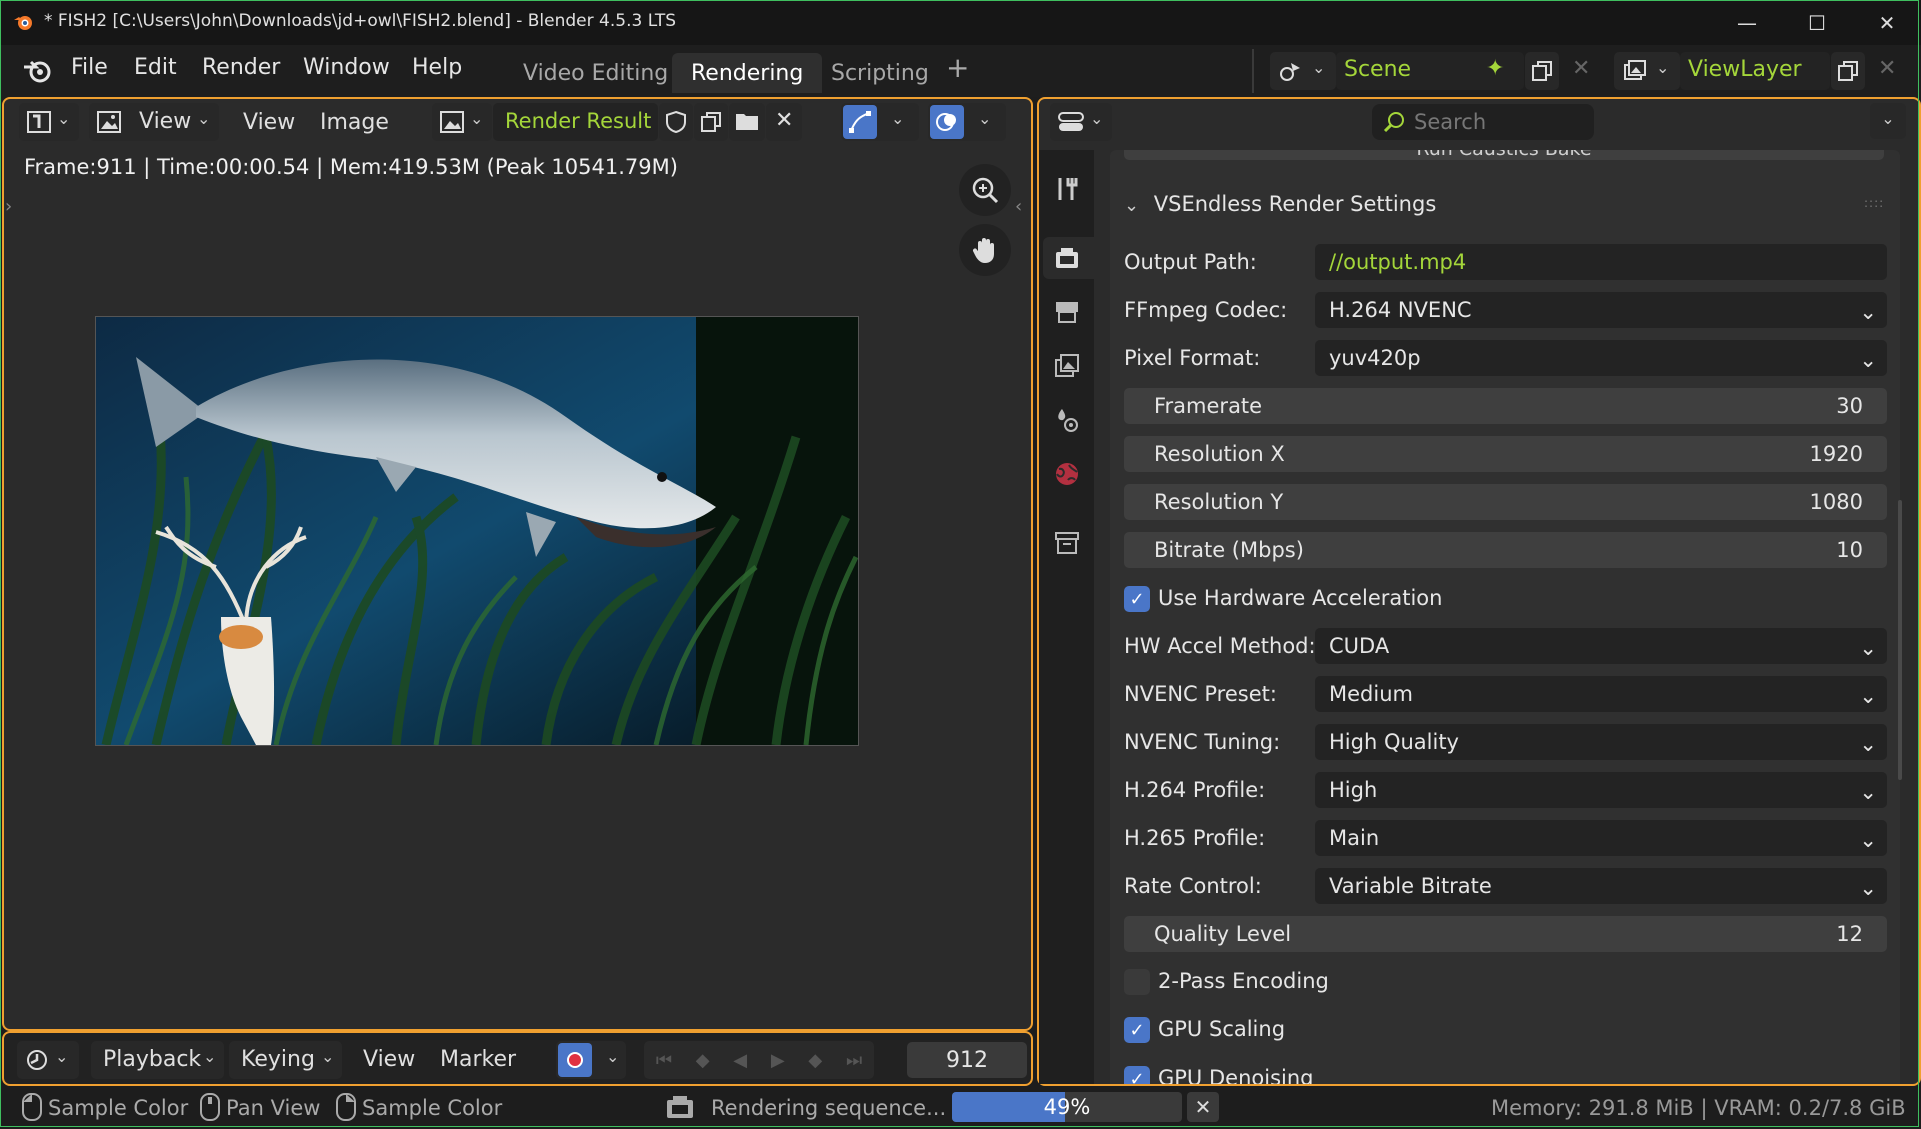 The height and width of the screenshot is (1129, 1921). What do you see at coordinates (462, 122) in the screenshot?
I see `browse-image-dropdown: ⌄` at bounding box center [462, 122].